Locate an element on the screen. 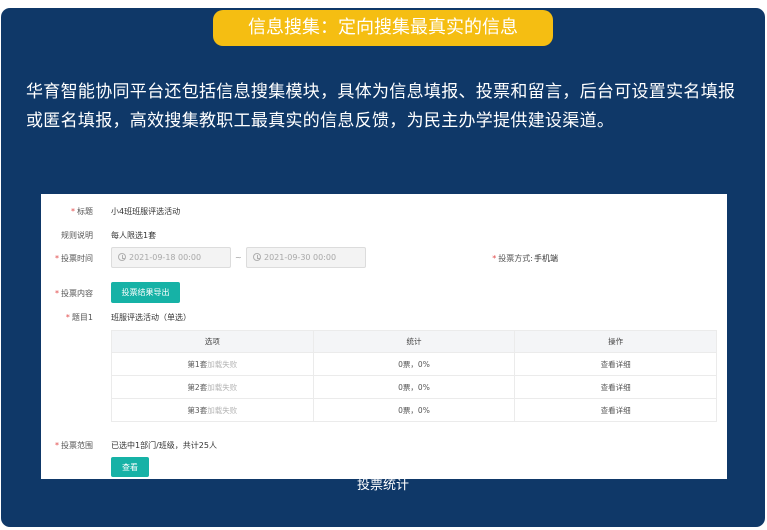  scope-label: 投票范围 is located at coordinates (67, 445).